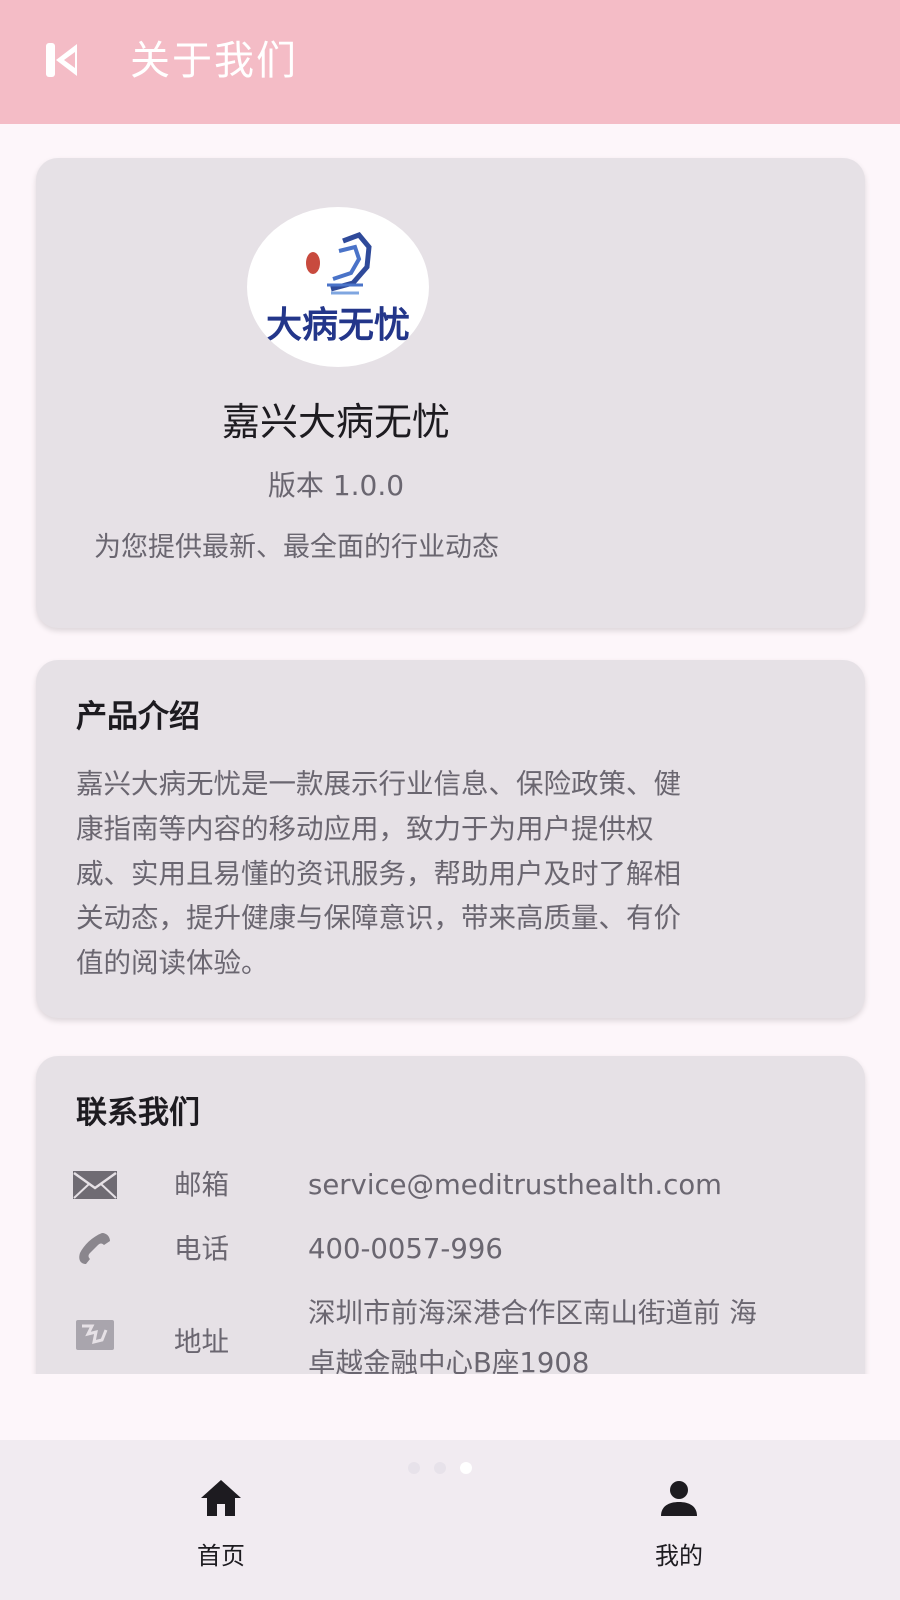  What do you see at coordinates (679, 1556) in the screenshot?
I see `nav-label-mine: 我的` at bounding box center [679, 1556].